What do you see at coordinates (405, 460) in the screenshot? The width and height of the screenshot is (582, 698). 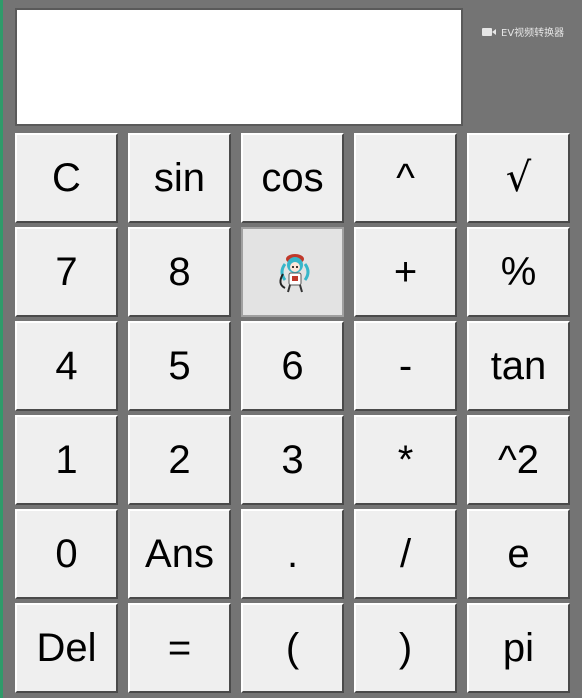 I see `multiply-button: *` at bounding box center [405, 460].